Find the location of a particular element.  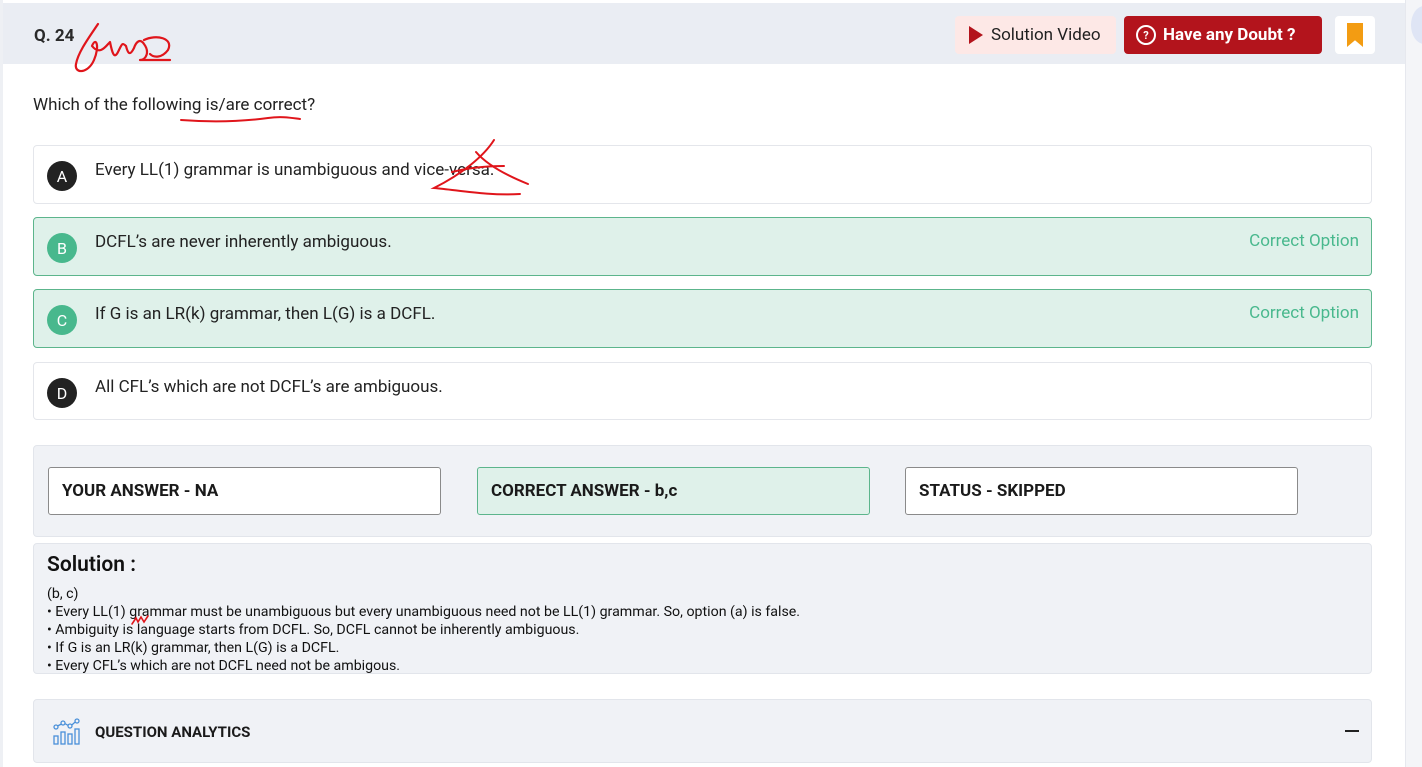

question-header: Q. 24 Solution Video ? Have any Doubt ? is located at coordinates (704, 33).